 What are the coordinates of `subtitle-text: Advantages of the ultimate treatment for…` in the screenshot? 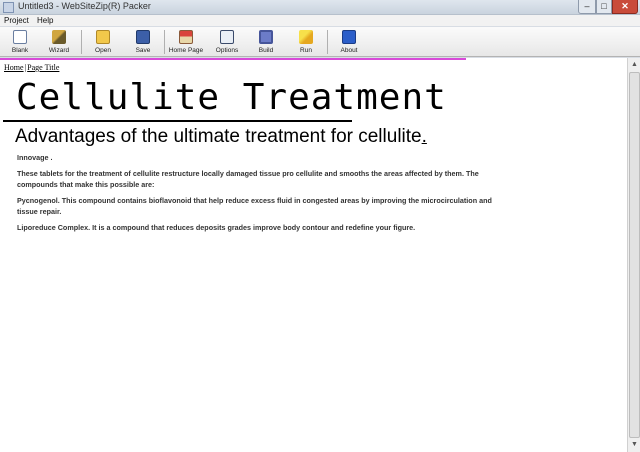 It's located at (218, 136).